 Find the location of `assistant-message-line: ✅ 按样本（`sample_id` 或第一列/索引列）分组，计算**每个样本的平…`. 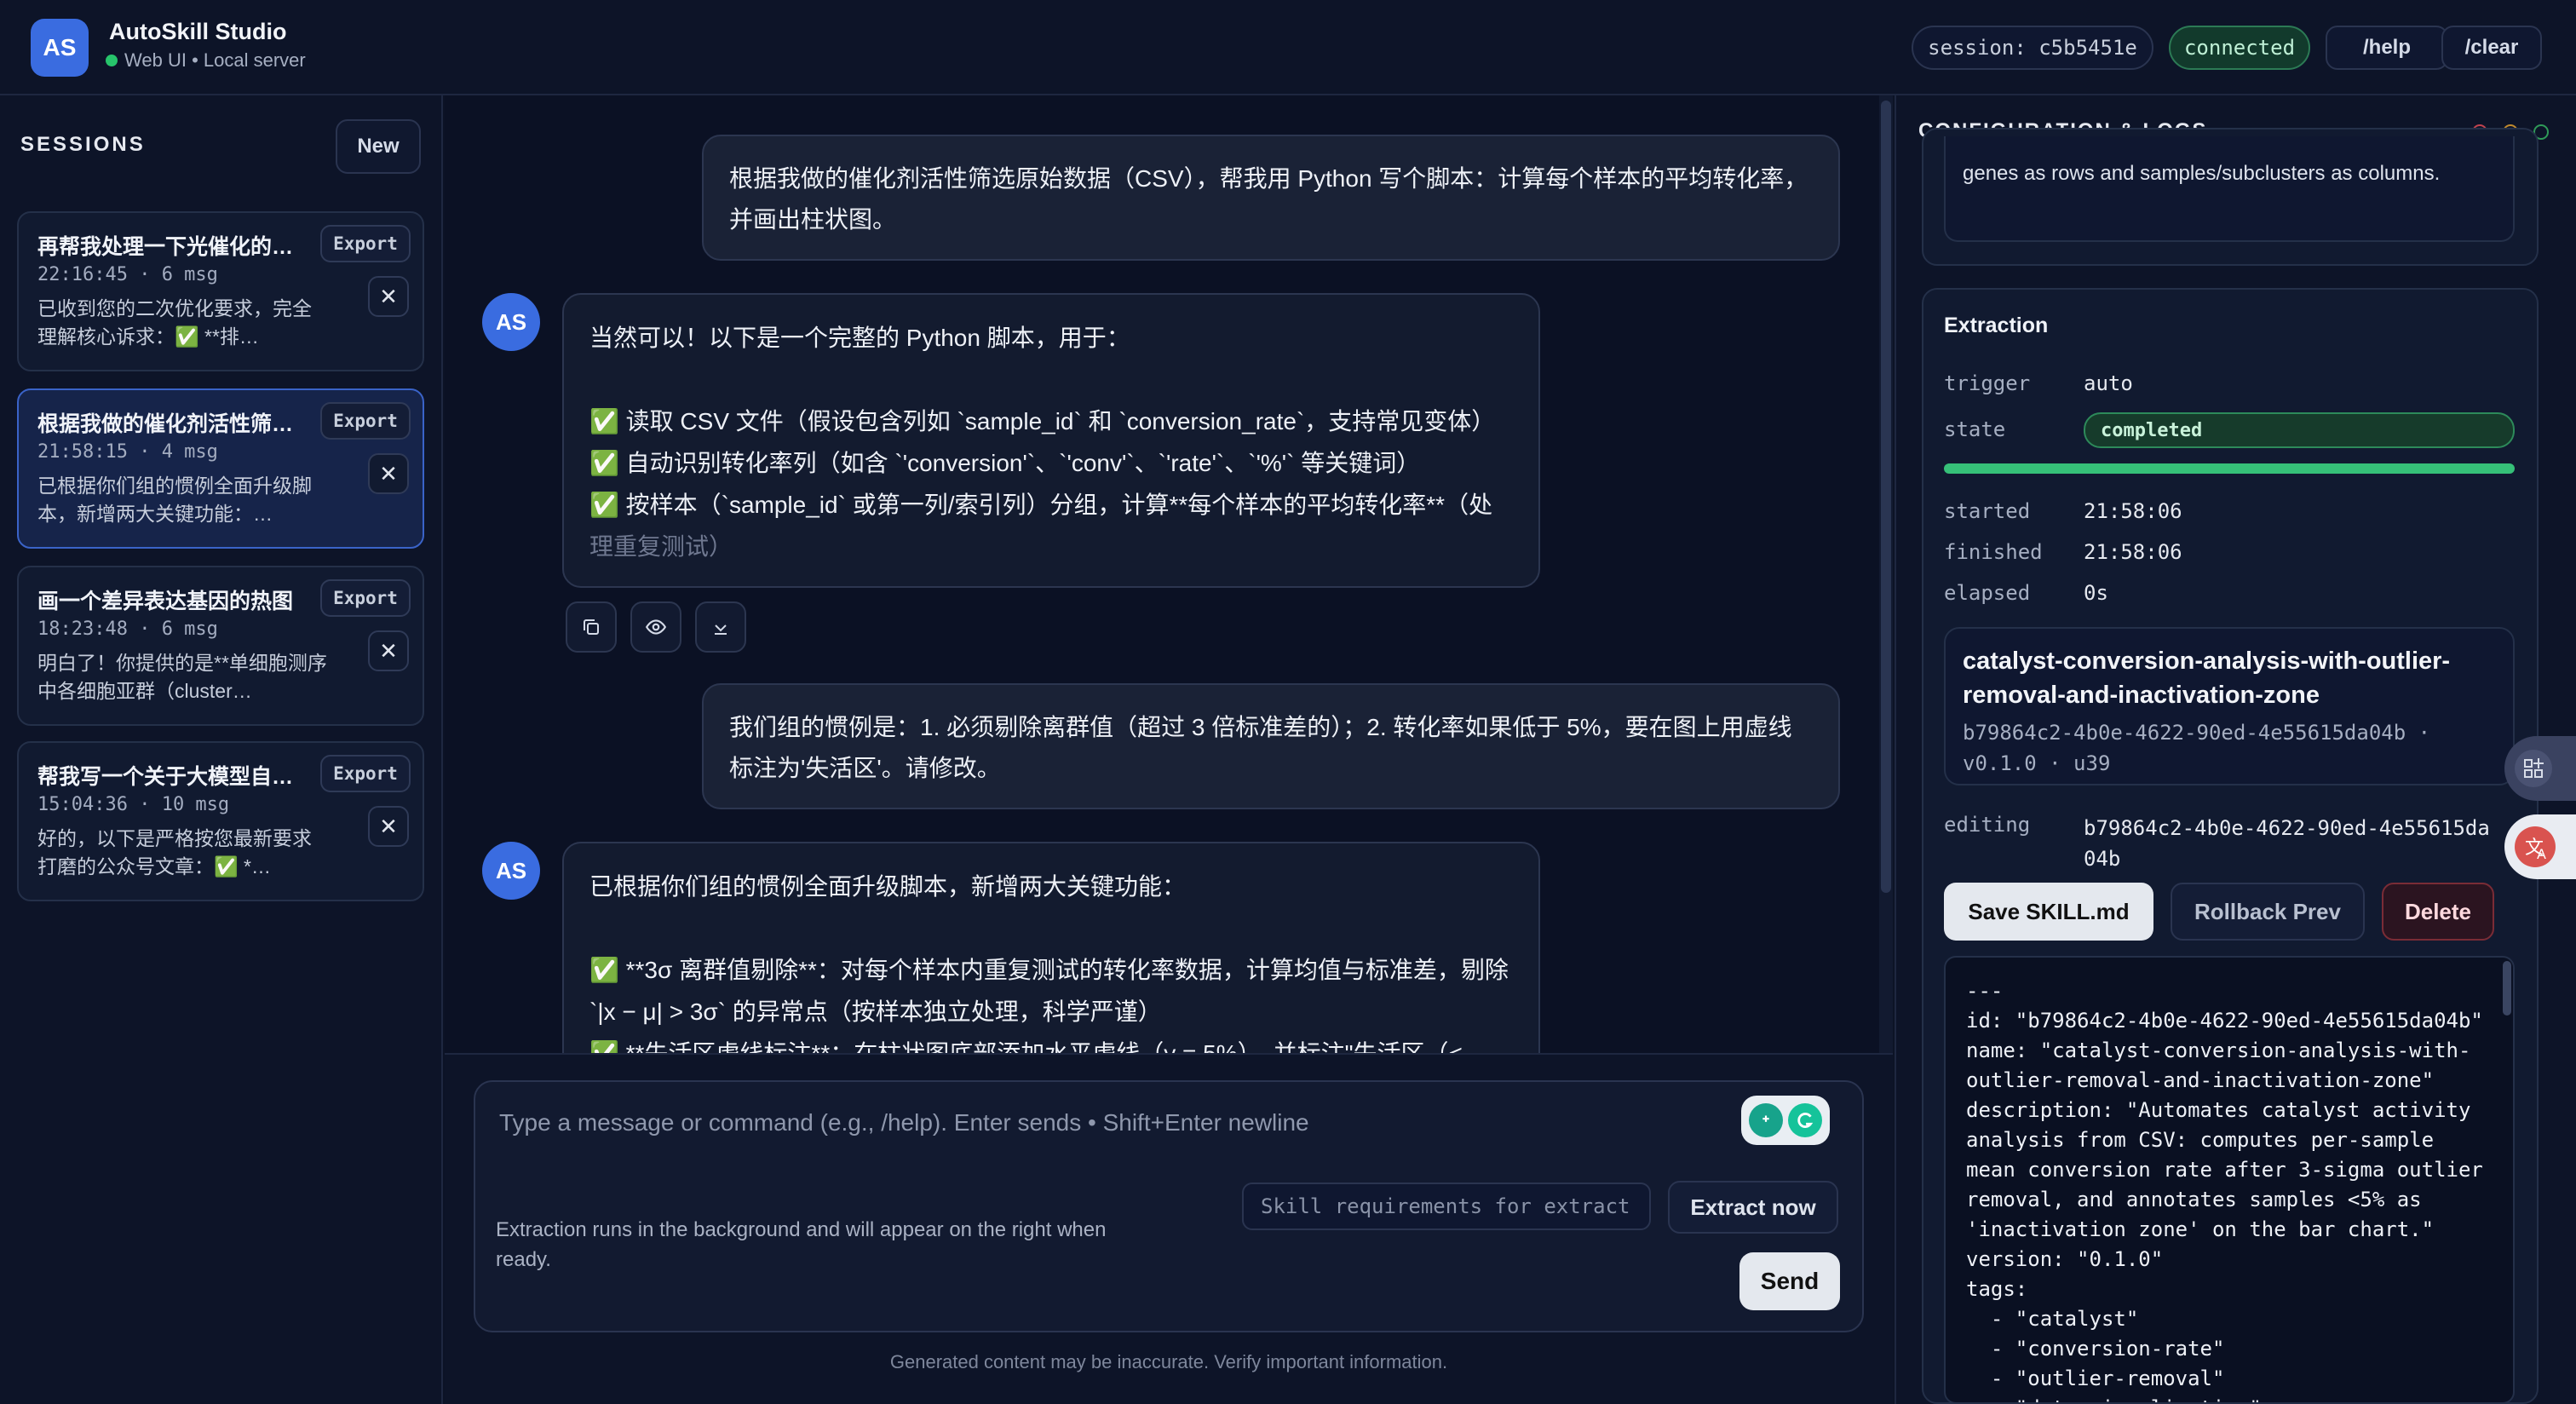

assistant-message-line: ✅ 按样本（`sample_id` 或第一列/索引列）分组，计算**每个样本的平… is located at coordinates (1041, 505).